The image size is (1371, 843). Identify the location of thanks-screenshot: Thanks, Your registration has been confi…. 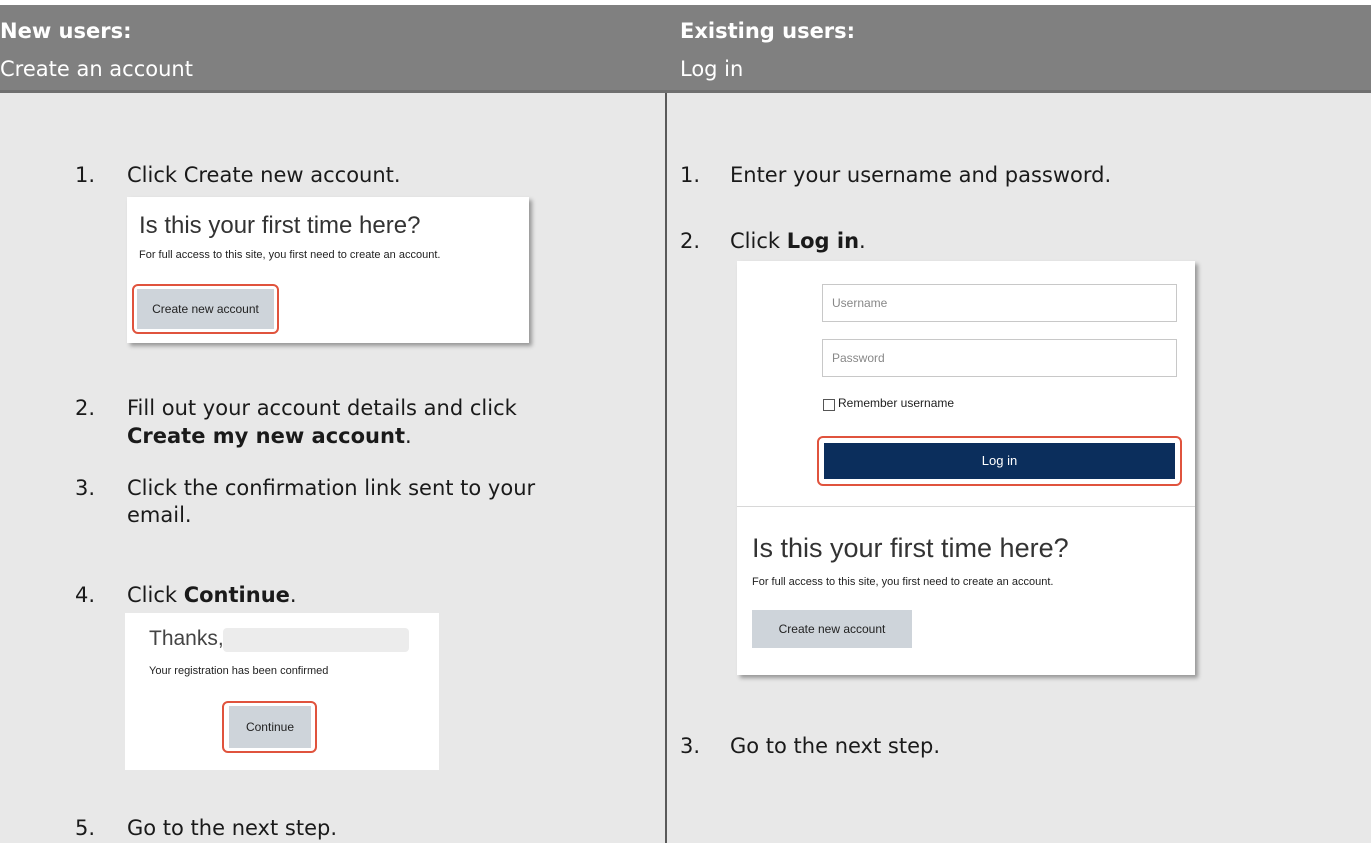
(282, 691).